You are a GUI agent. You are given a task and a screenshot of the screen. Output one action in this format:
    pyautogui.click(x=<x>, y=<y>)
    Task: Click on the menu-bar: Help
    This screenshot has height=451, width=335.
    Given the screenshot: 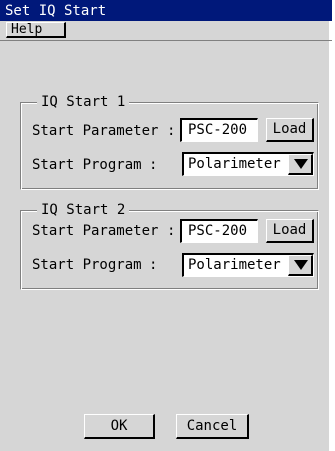 What is the action you would take?
    pyautogui.click(x=166, y=31)
    